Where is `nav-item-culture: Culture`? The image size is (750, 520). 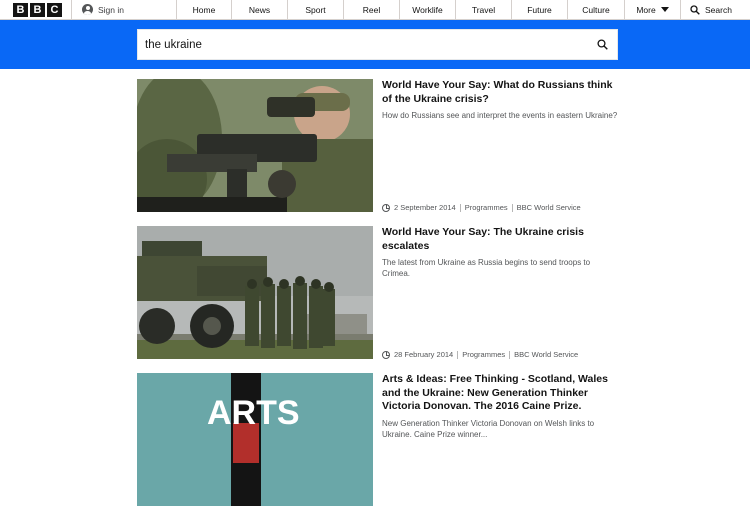
nav-item-culture: Culture is located at coordinates (596, 9).